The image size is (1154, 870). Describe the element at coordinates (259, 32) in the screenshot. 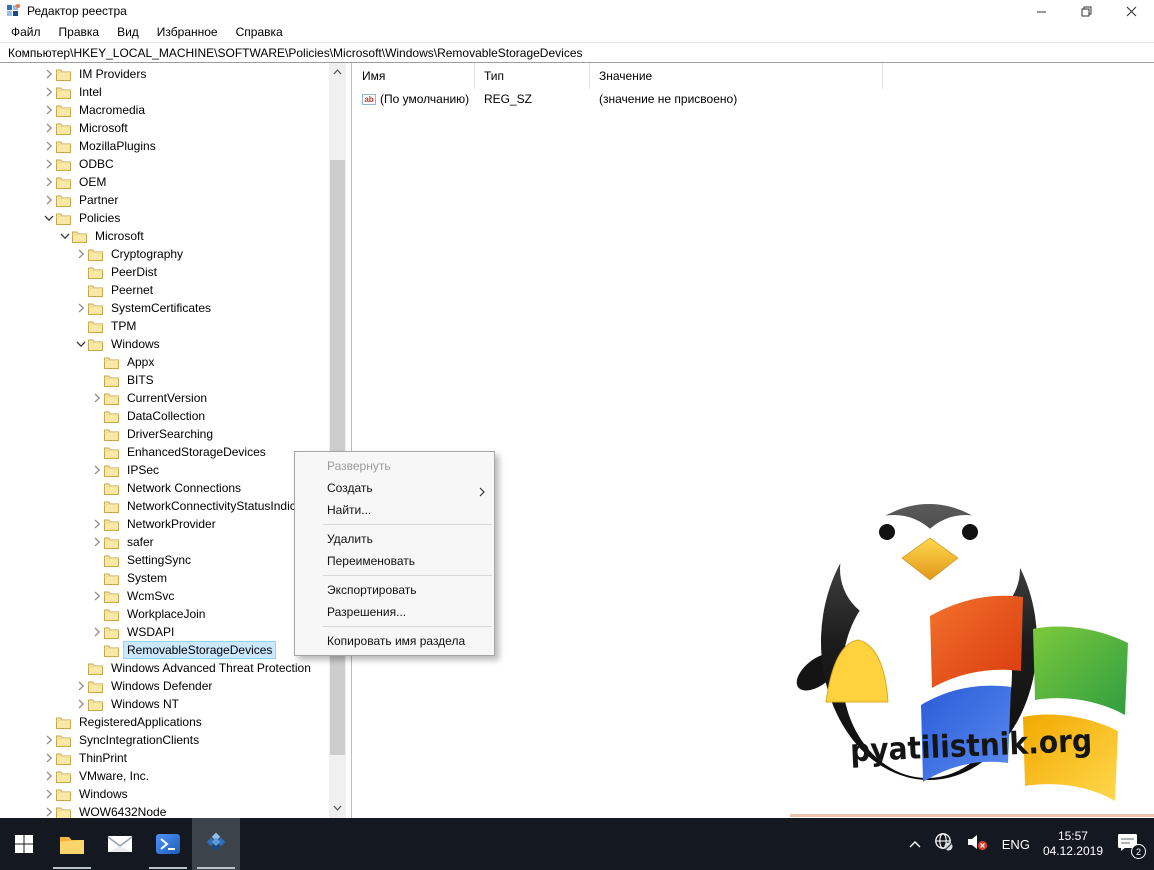

I see `menu-help: Справка` at that location.